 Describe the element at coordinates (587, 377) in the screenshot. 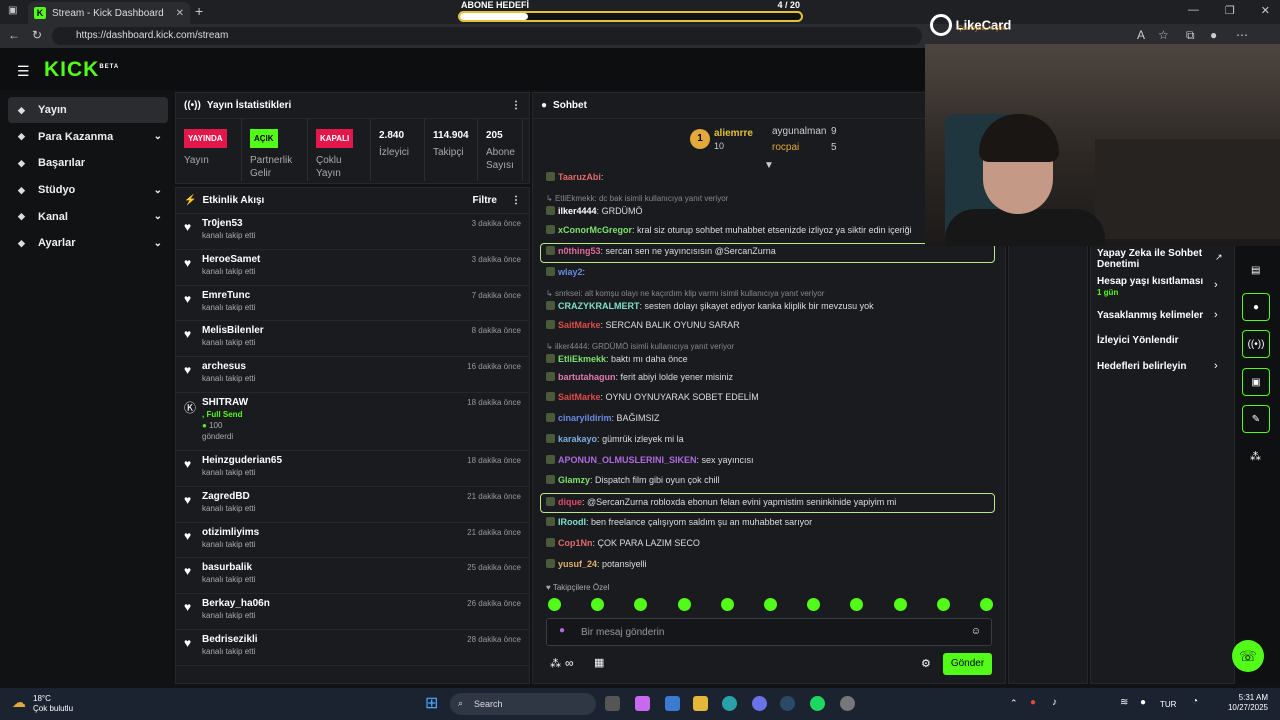

I see `chat-username: bartutahagun` at that location.